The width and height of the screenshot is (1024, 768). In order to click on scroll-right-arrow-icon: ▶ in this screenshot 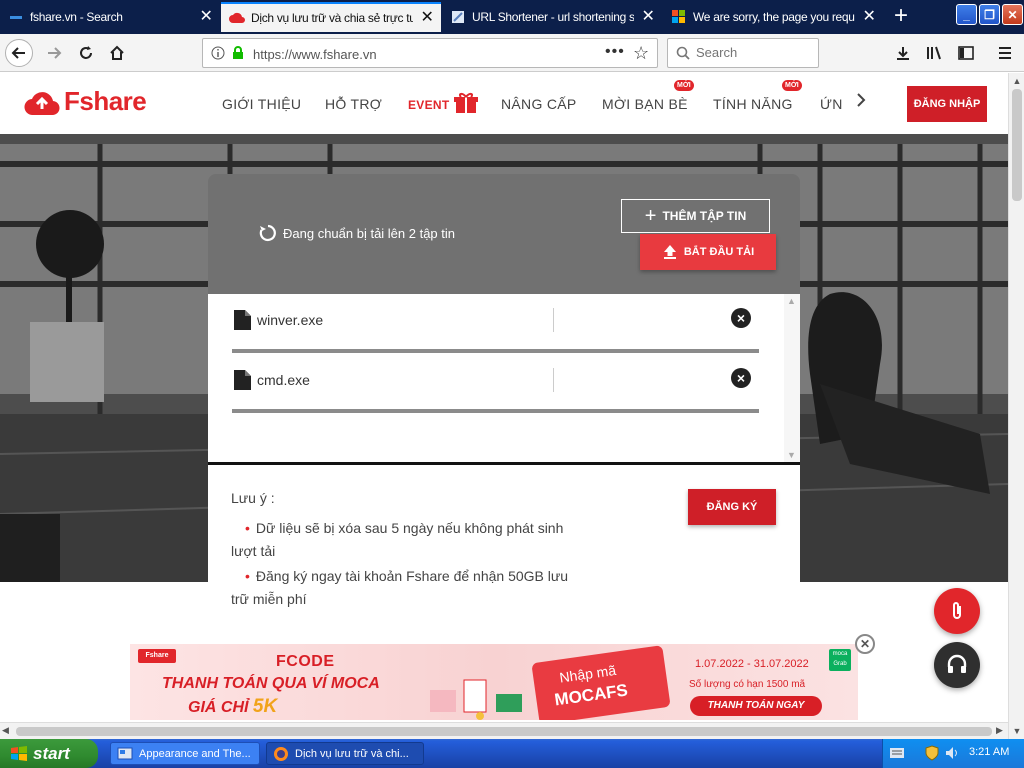, I will do `click(999, 730)`.